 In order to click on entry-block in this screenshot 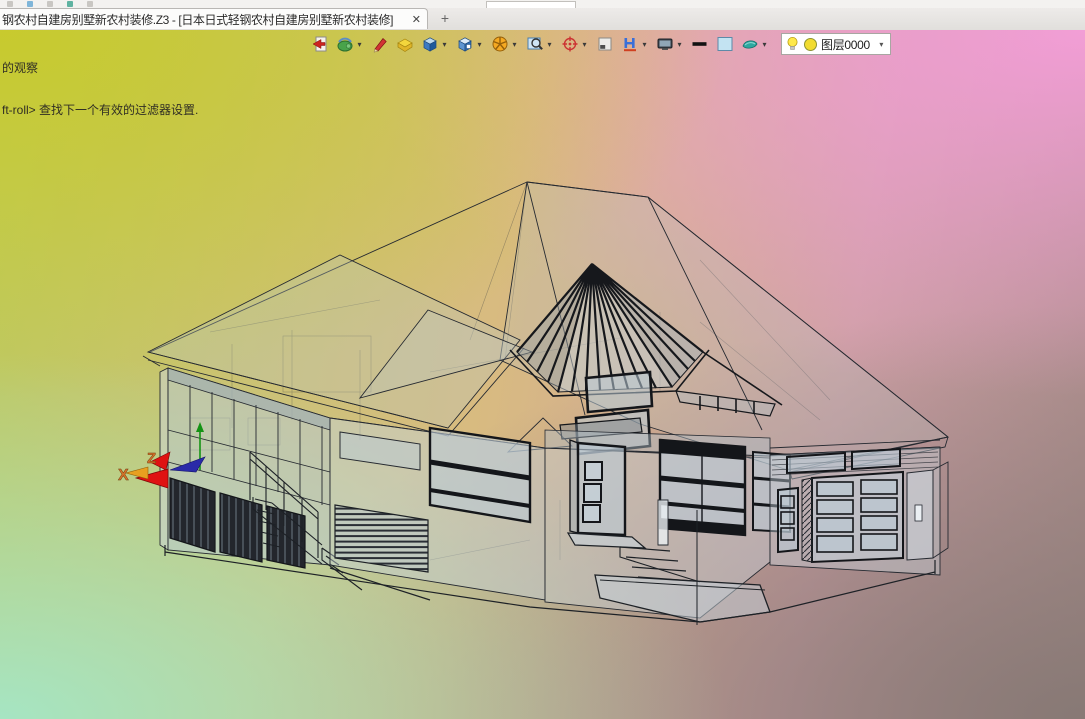, I will do `click(667, 527)`.